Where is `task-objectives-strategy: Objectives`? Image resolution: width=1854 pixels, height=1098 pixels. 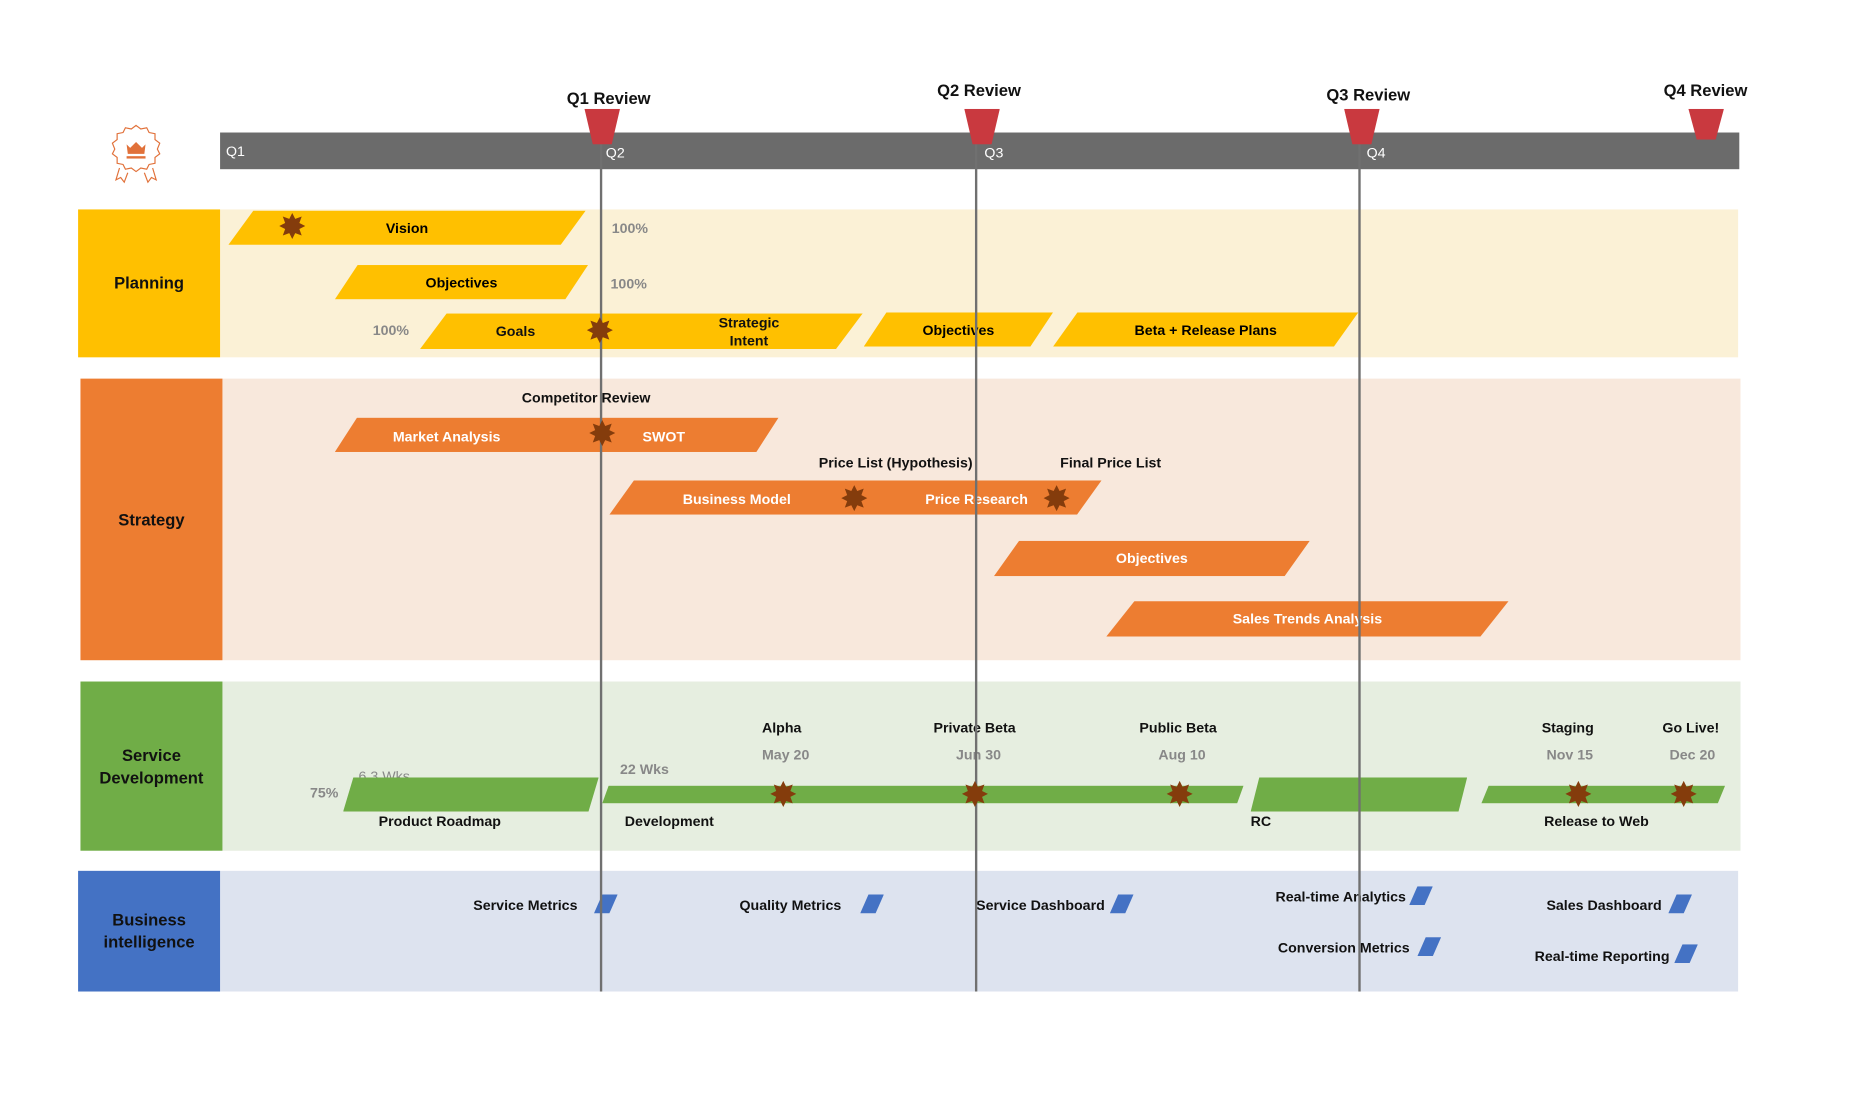
task-objectives-strategy: Objectives is located at coordinates (1151, 558).